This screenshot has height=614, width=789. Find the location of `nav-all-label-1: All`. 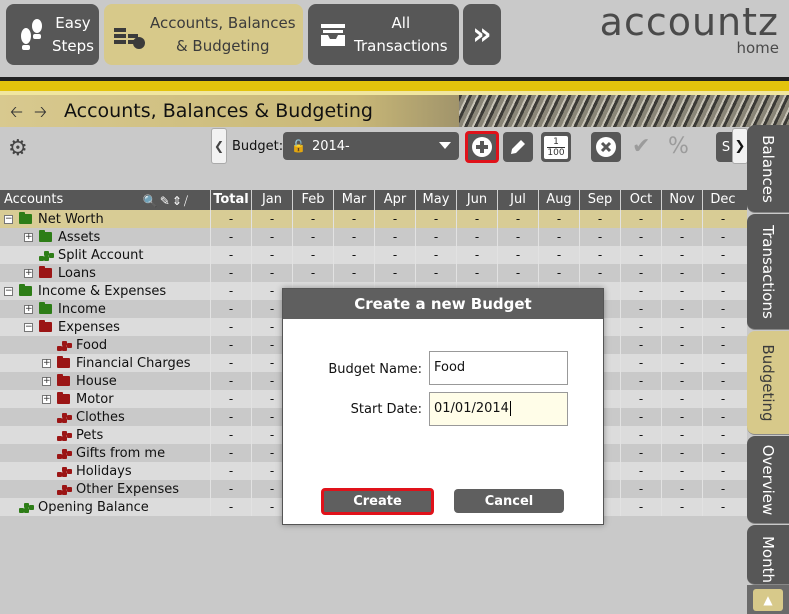

nav-all-label-1: All is located at coordinates (401, 22).